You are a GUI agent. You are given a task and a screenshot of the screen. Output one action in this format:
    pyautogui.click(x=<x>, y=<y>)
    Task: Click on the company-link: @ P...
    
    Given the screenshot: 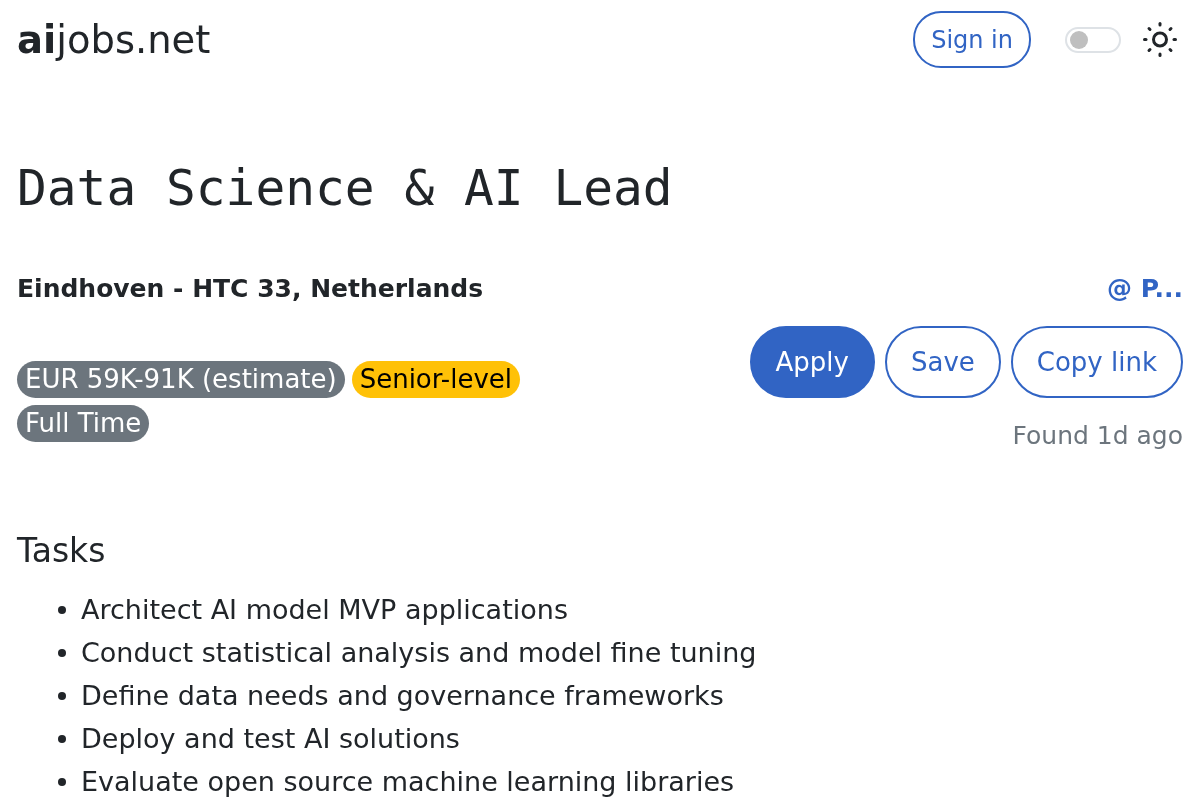 What is the action you would take?
    pyautogui.click(x=1145, y=289)
    